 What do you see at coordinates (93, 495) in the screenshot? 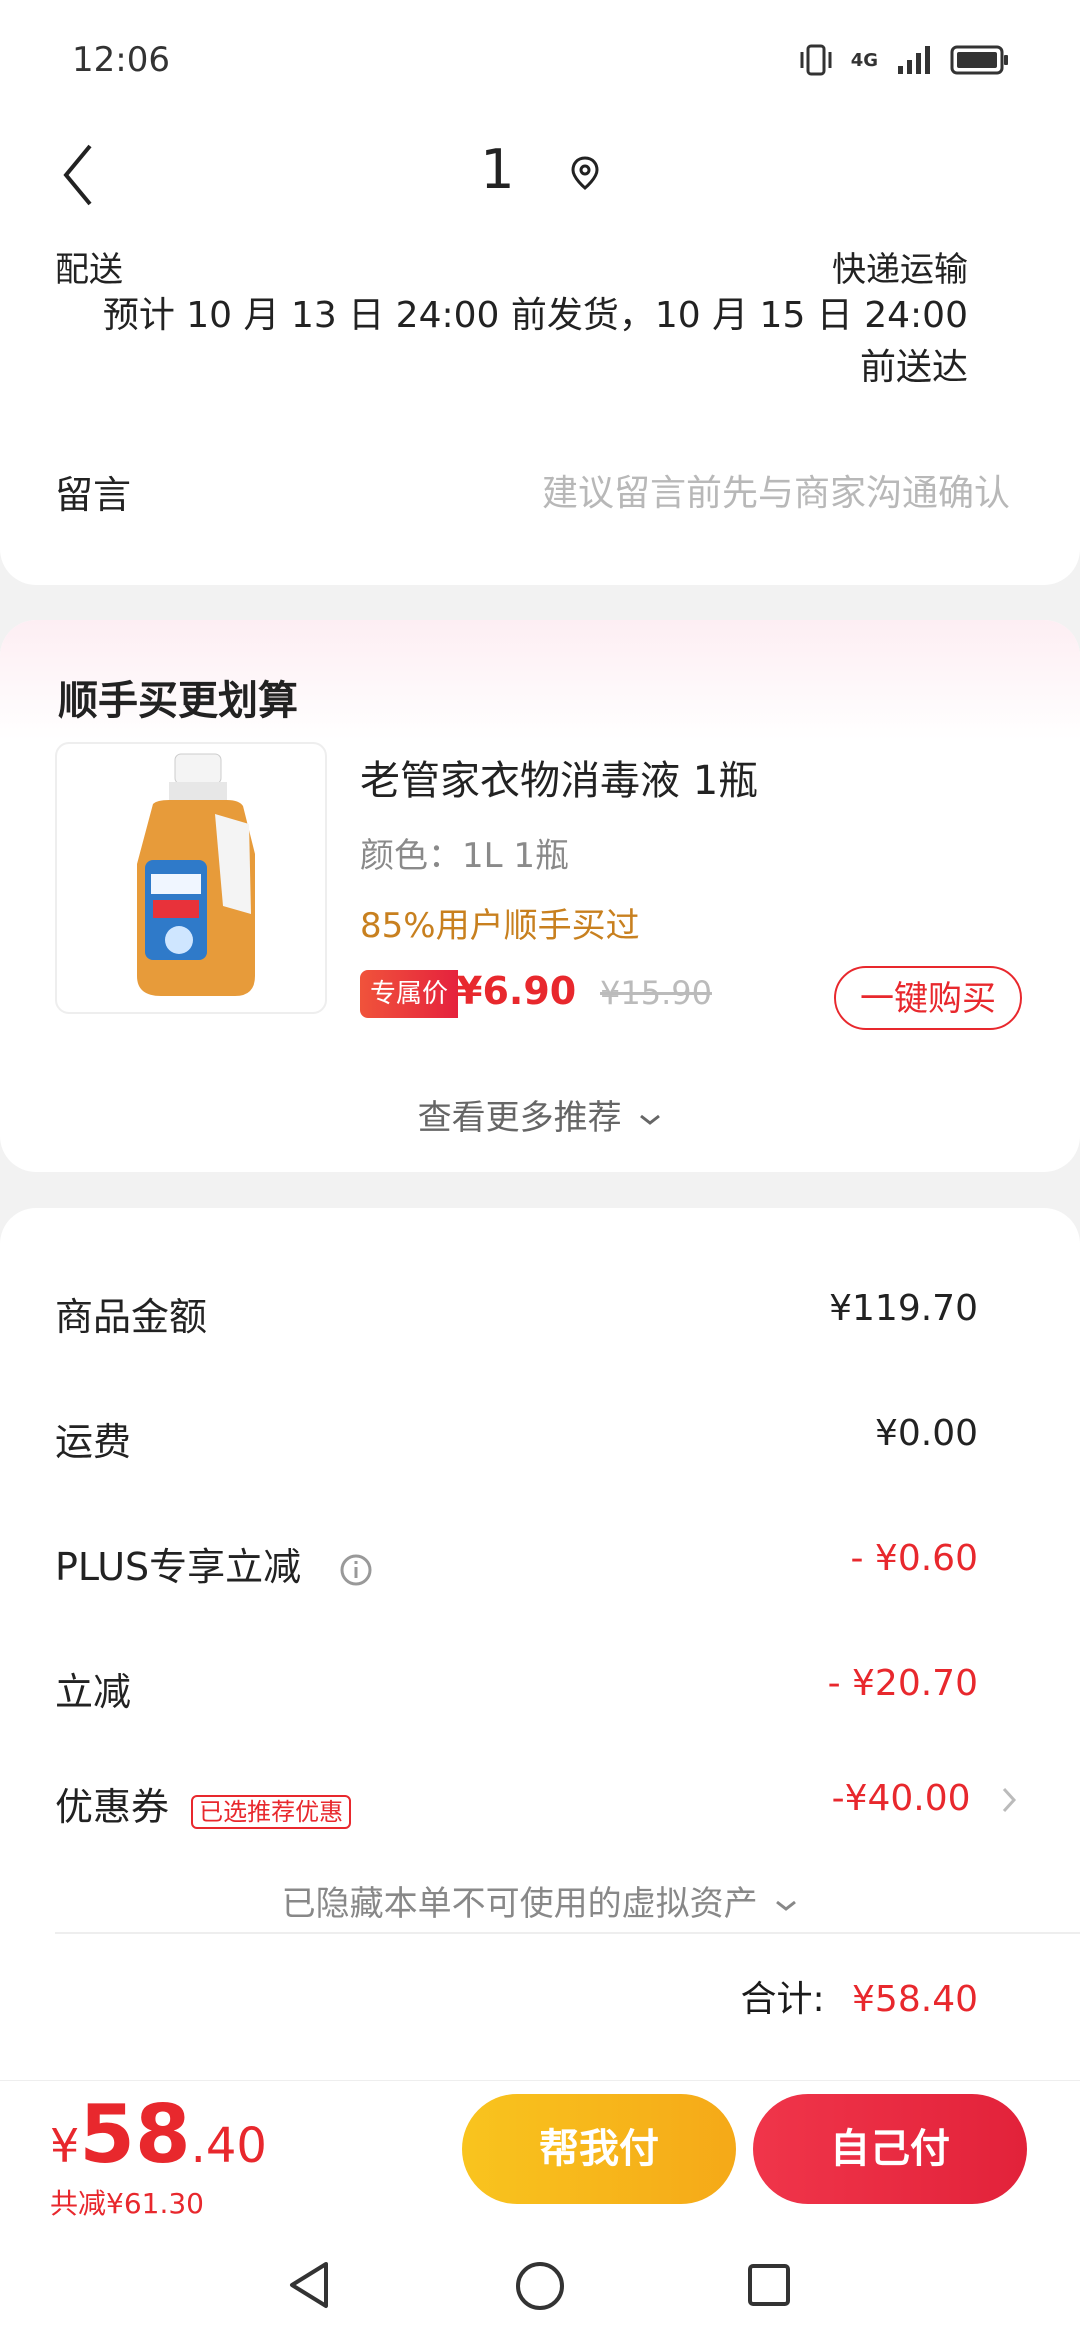
I see `note-label: 留言` at bounding box center [93, 495].